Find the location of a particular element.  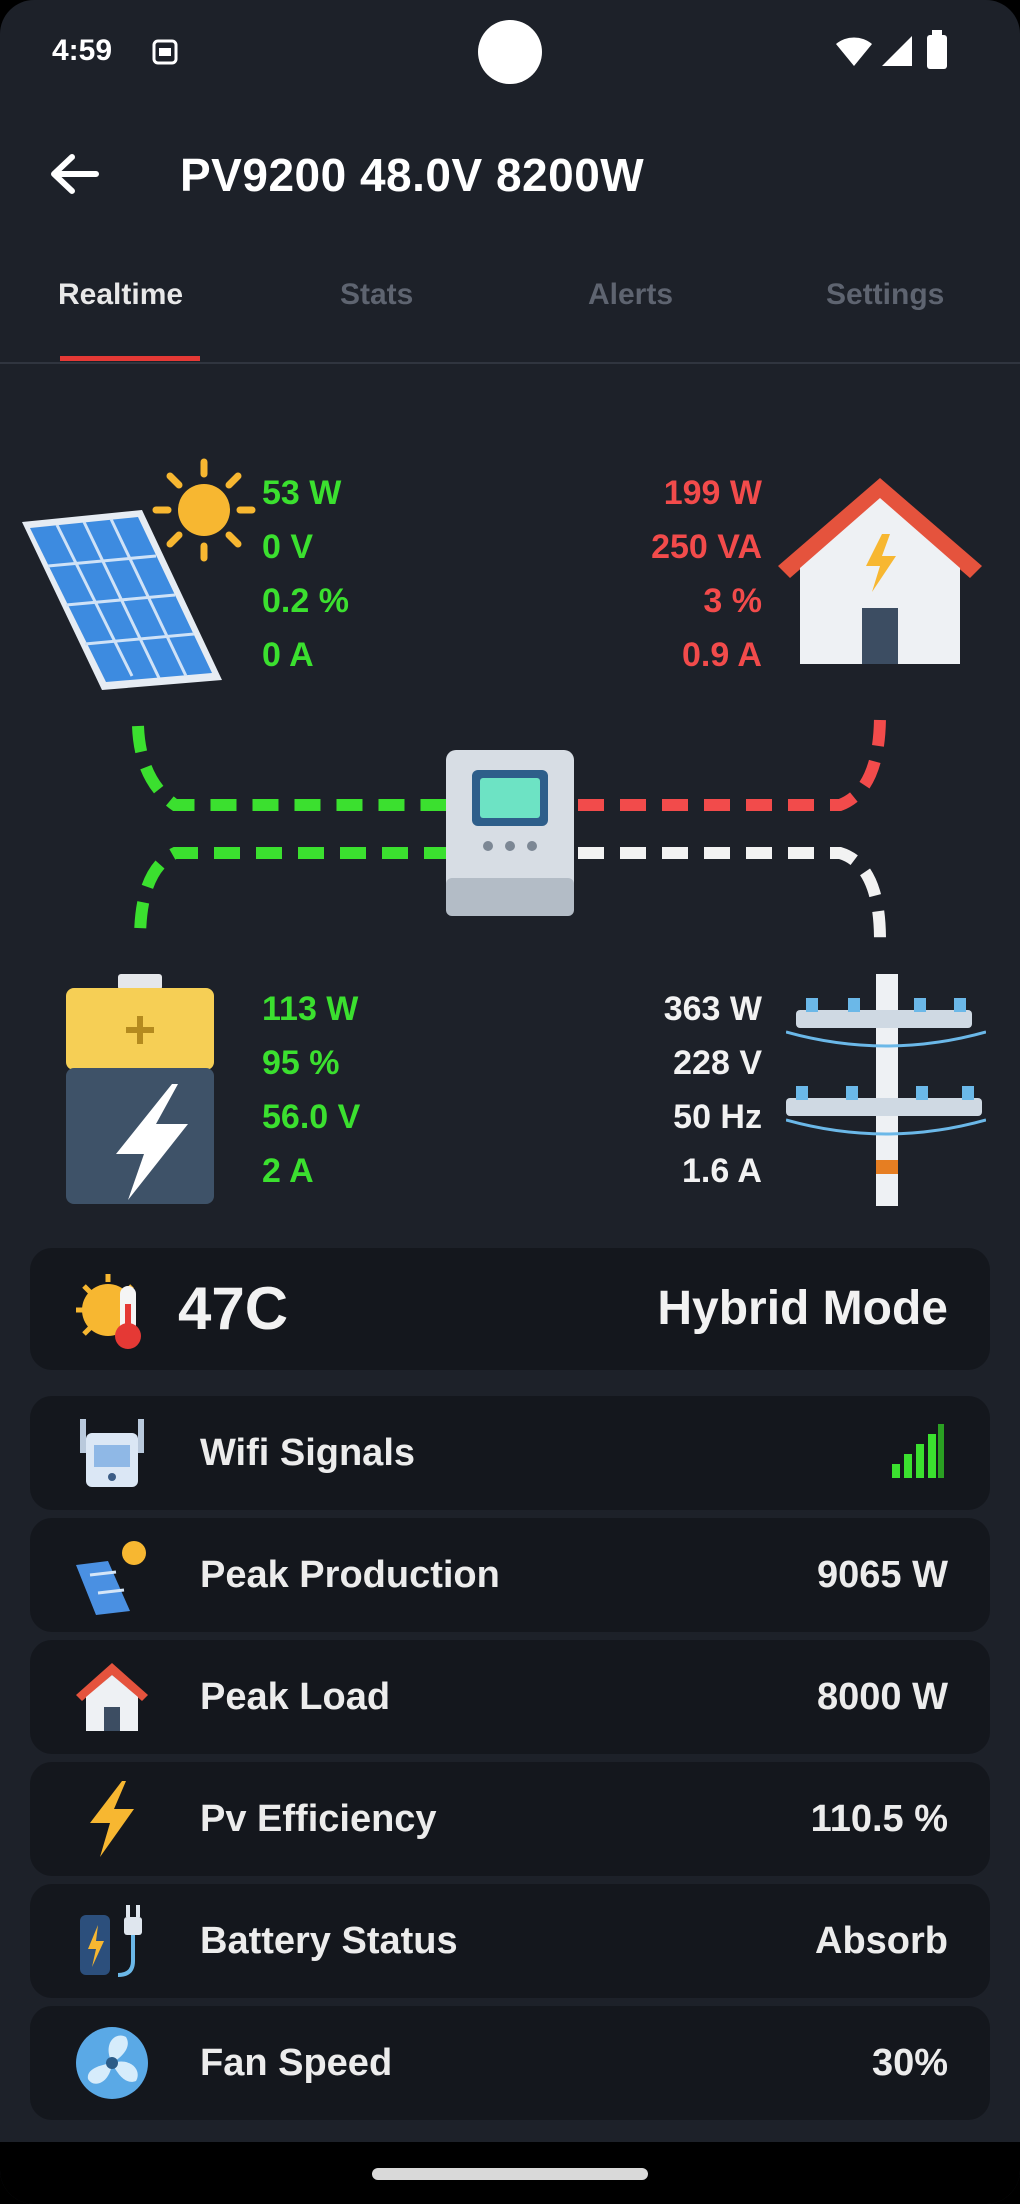

temperature-icon is located at coordinates (108, 1311).